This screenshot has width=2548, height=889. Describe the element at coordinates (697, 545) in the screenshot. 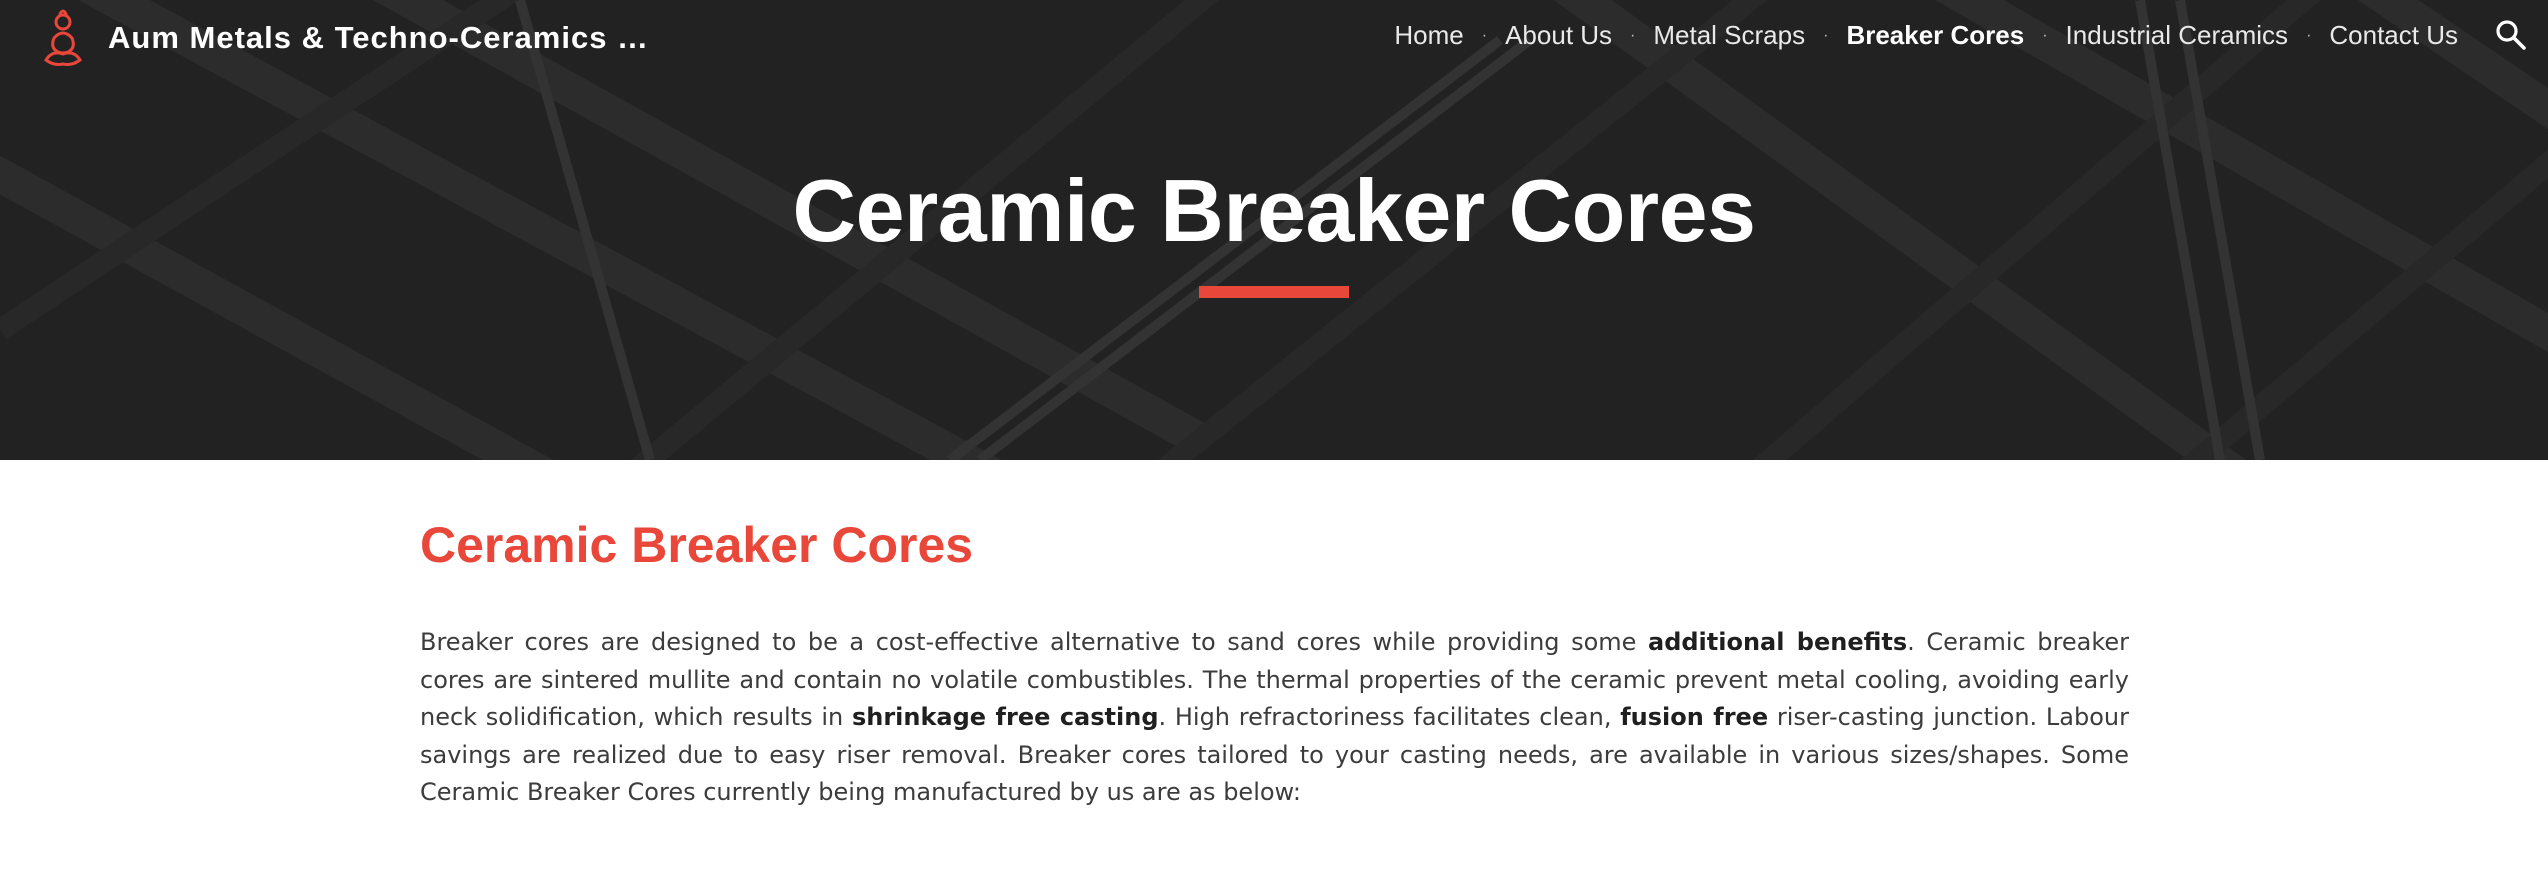

I see `section-heading: Ceramic Breaker Cores` at that location.